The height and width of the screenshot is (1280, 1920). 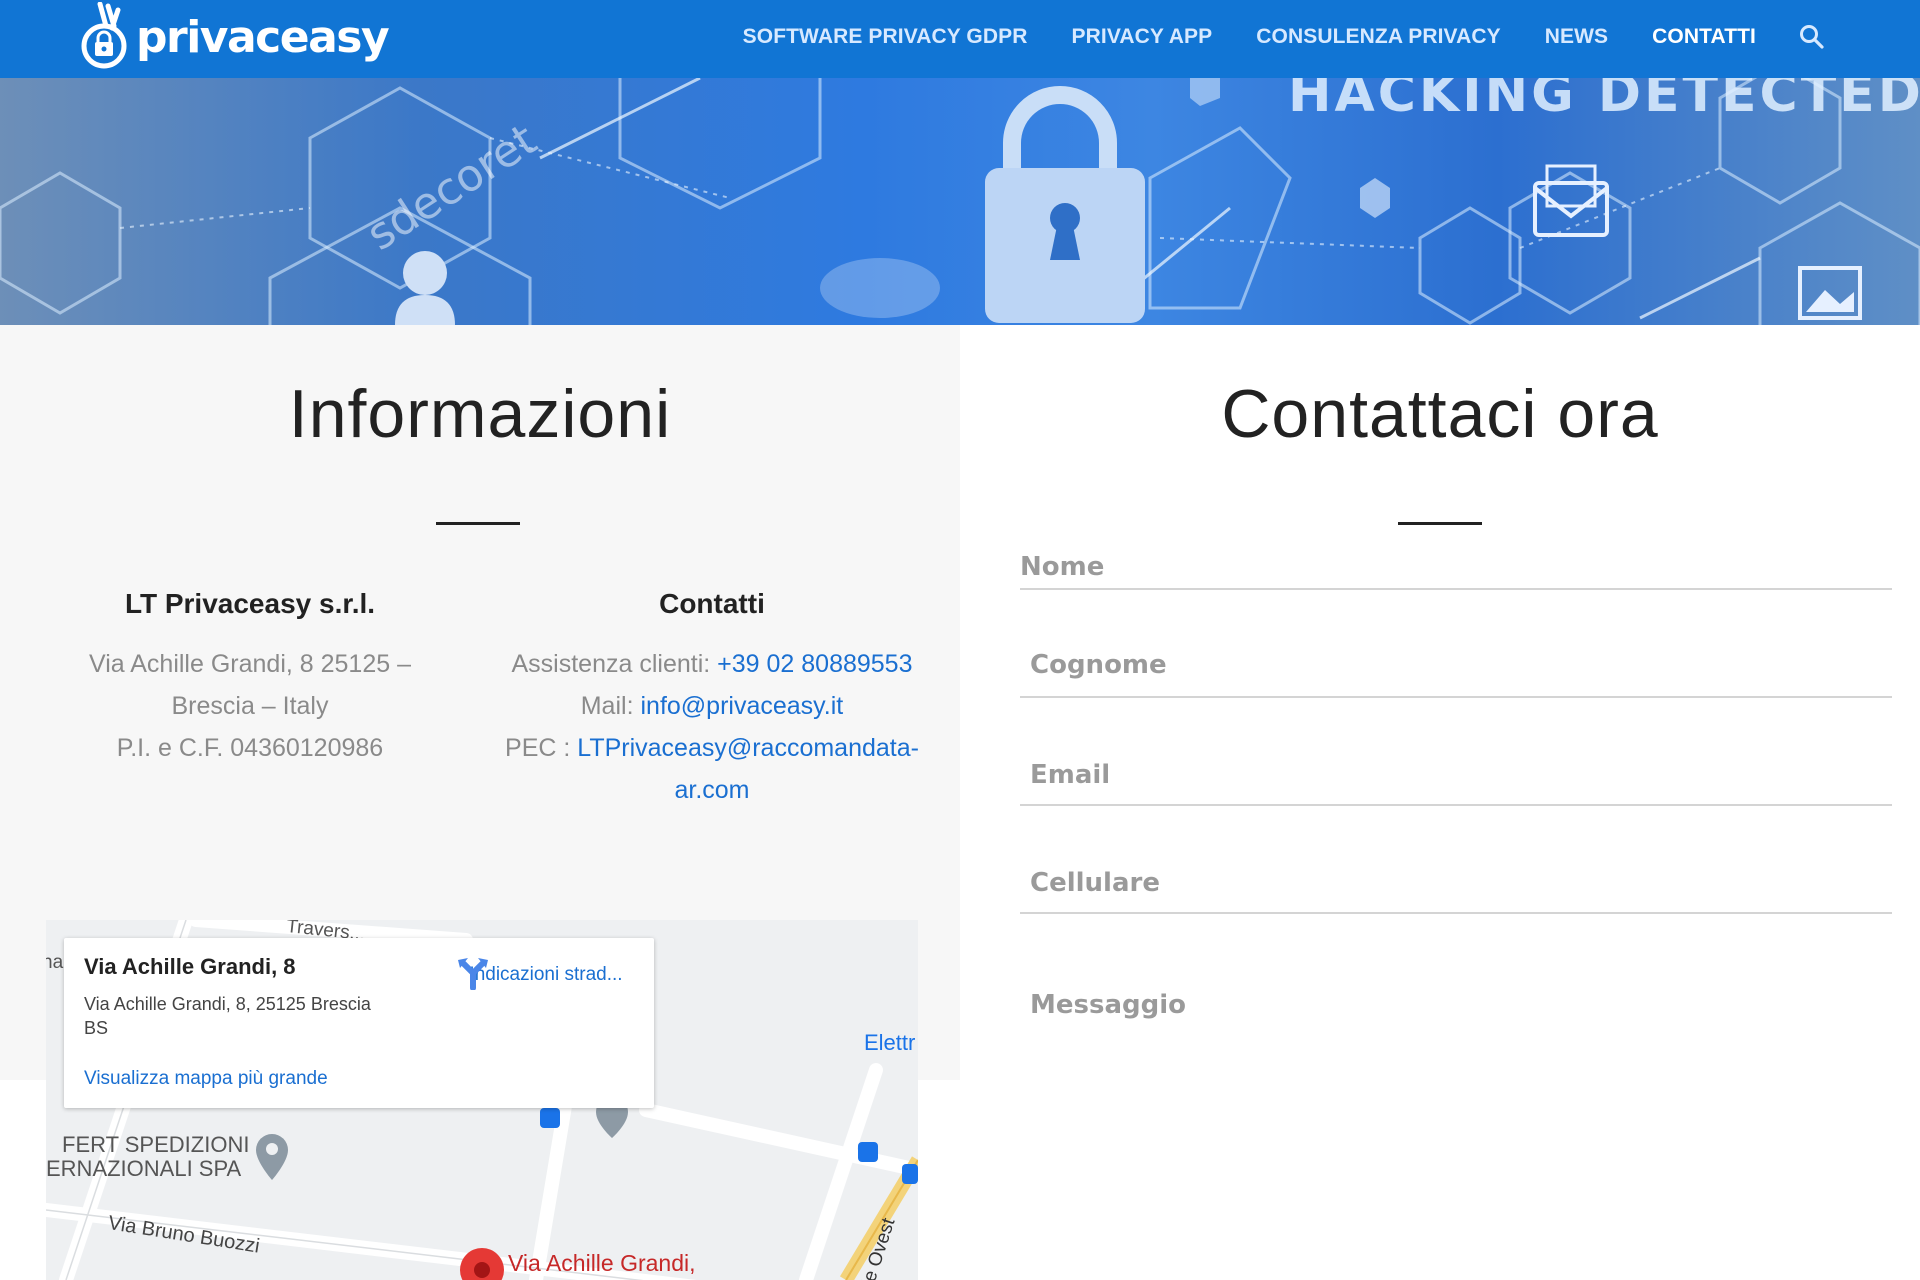 I want to click on nav-item-news: NEWS, so click(x=1576, y=37).